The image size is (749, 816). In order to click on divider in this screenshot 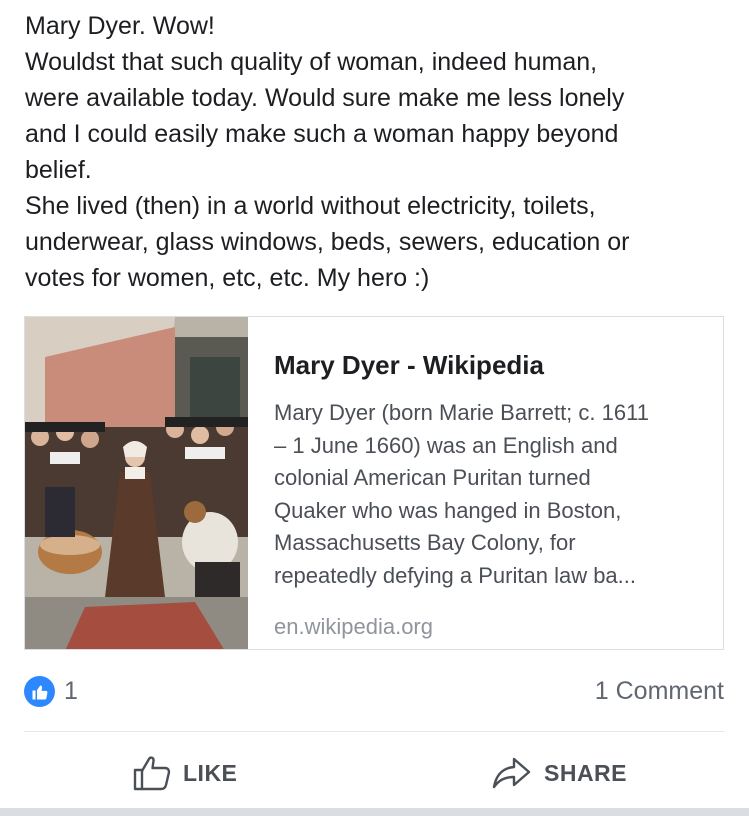, I will do `click(374, 731)`.